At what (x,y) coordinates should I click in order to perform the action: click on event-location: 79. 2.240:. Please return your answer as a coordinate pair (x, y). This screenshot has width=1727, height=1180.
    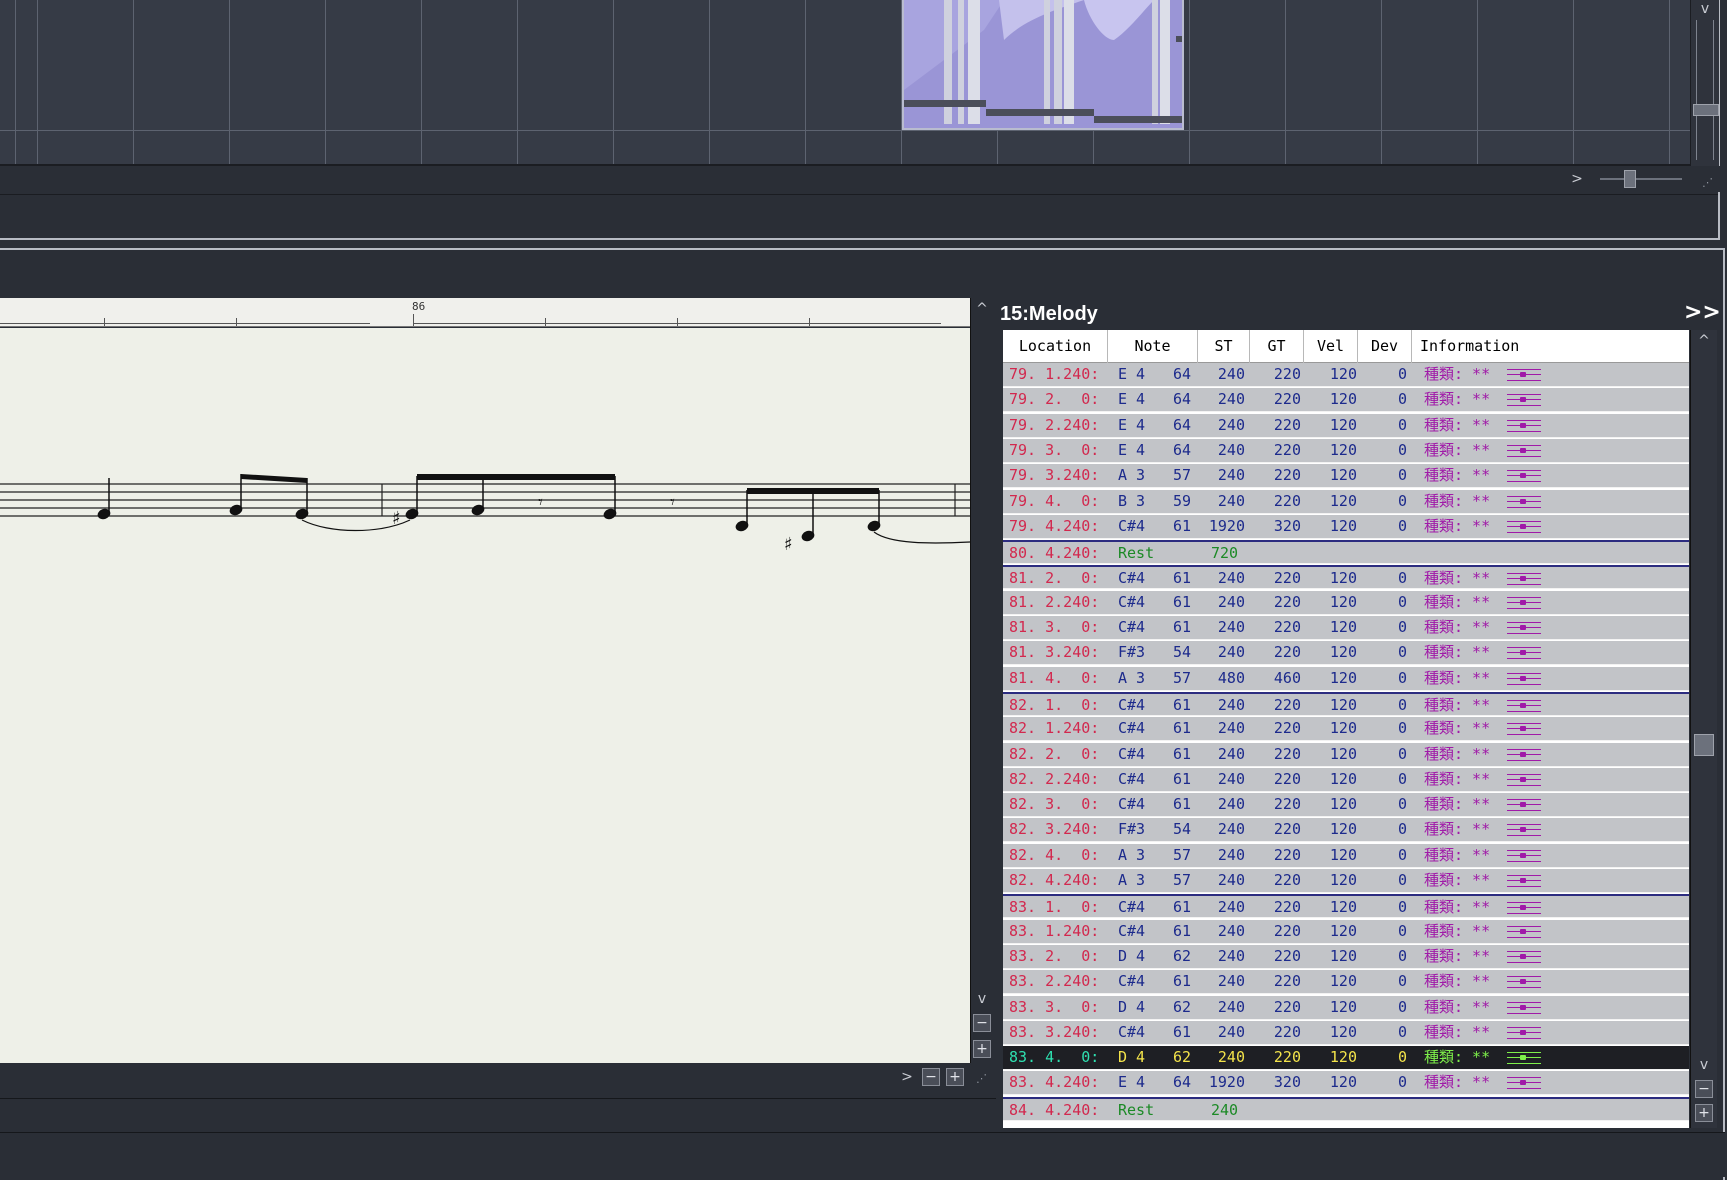
    Looking at the image, I should click on (1055, 426).